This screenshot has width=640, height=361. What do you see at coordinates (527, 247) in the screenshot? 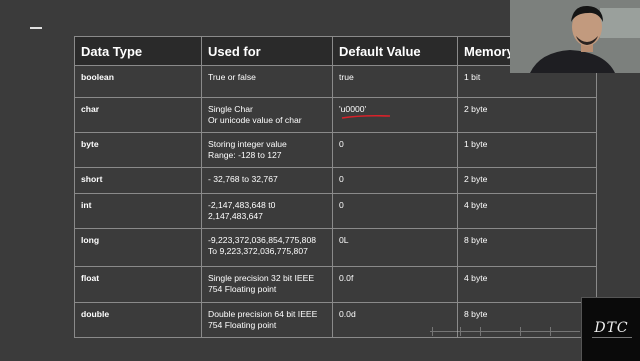
I see `row-memory: 8 byte` at bounding box center [527, 247].